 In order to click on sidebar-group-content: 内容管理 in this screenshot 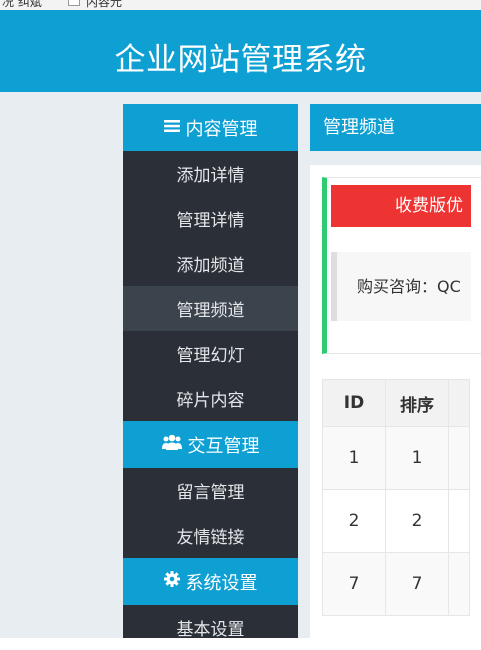, I will do `click(210, 127)`.